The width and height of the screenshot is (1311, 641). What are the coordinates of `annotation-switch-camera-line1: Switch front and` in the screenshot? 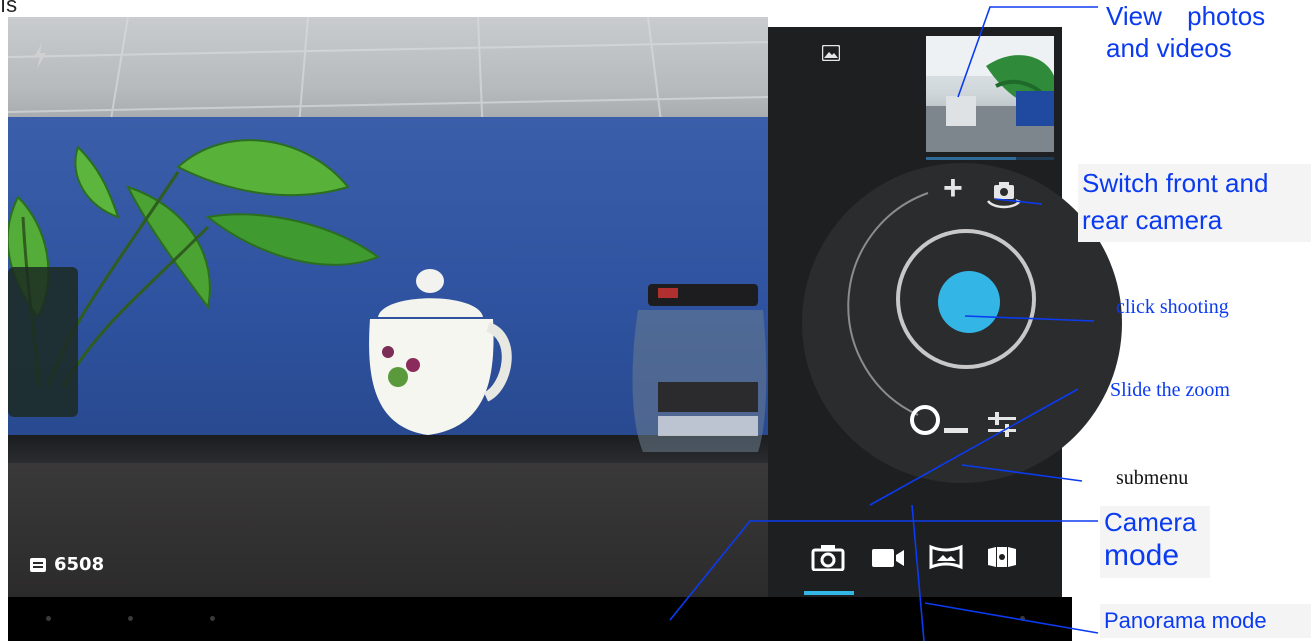 It's located at (1175, 183).